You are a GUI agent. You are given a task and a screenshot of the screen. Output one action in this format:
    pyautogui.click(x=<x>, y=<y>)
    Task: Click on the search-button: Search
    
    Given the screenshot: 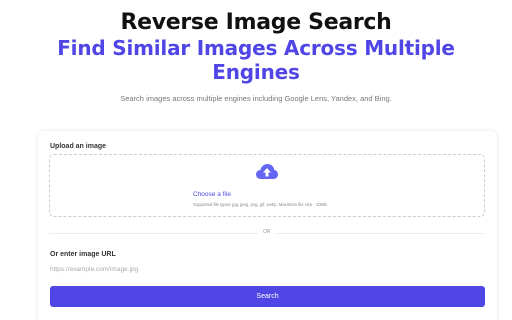 What is the action you would take?
    pyautogui.click(x=267, y=296)
    